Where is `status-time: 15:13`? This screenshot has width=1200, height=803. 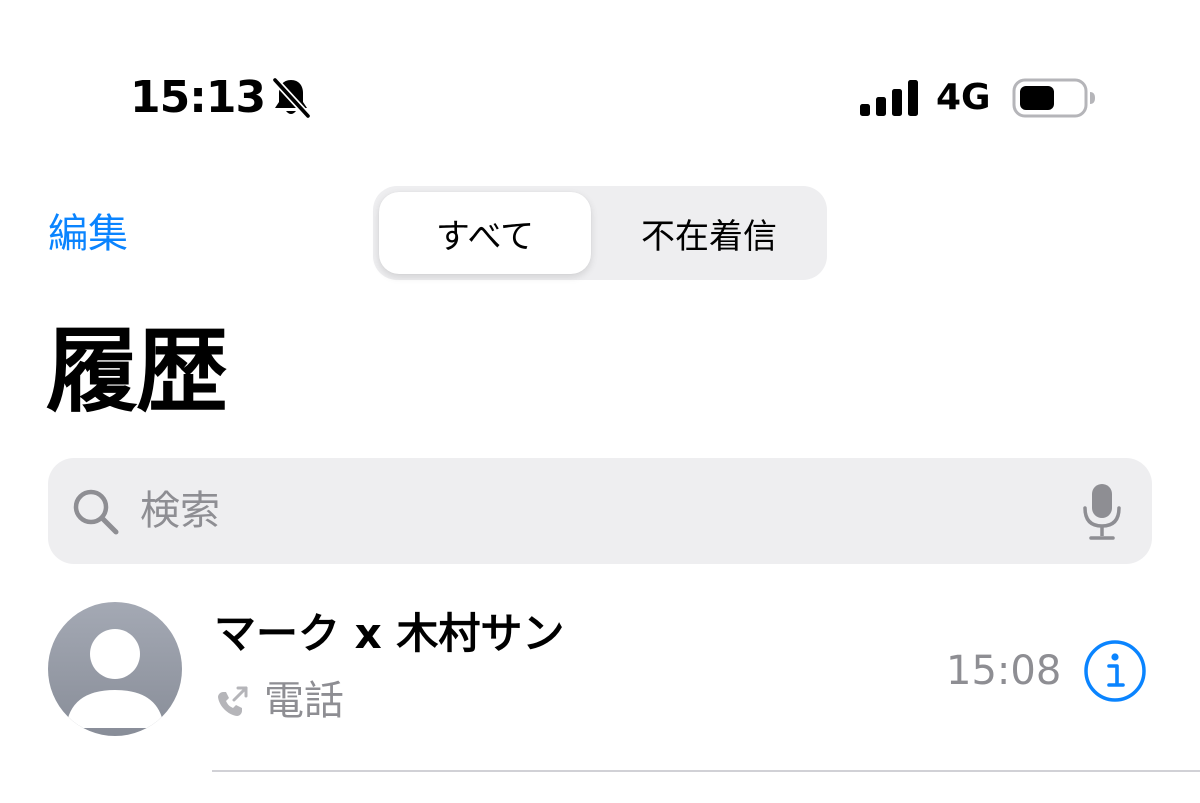 status-time: 15:13 is located at coordinates (198, 97).